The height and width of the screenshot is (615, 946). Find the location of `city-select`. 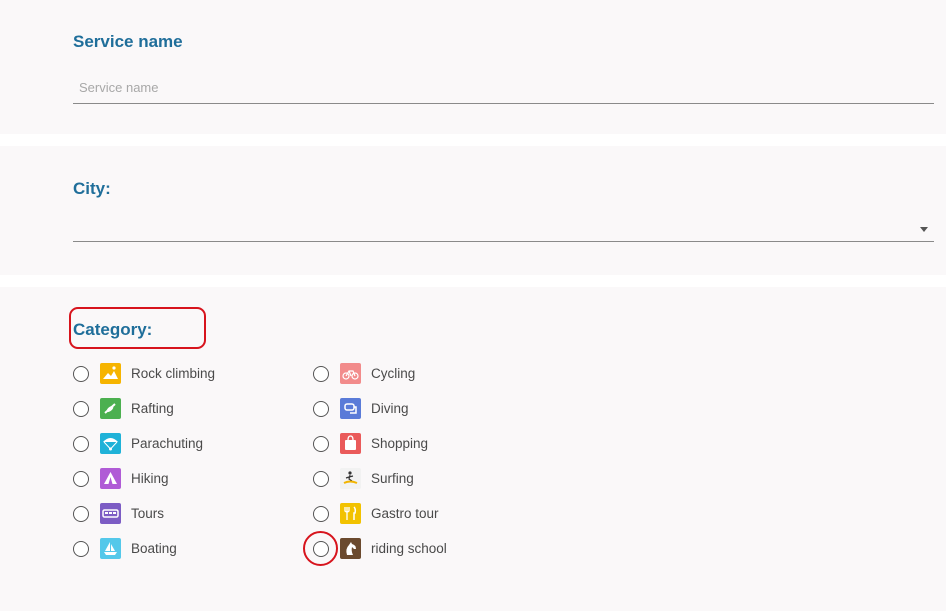

city-select is located at coordinates (503, 225).